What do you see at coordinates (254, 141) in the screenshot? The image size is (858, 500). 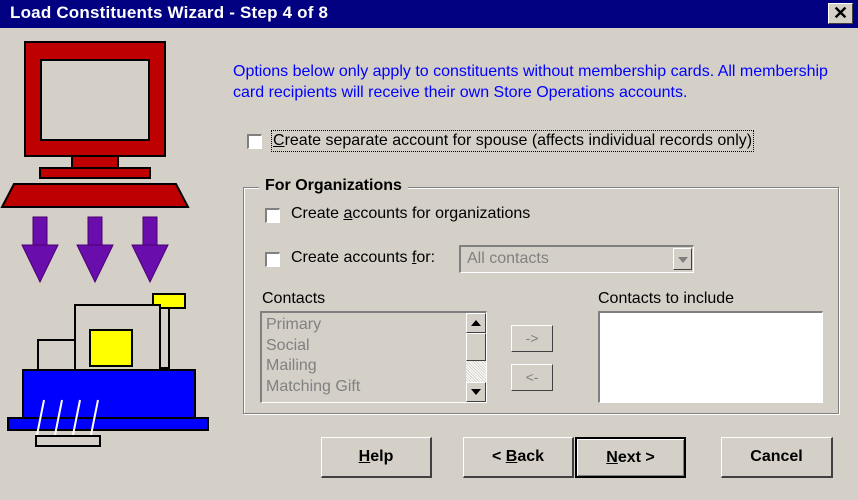 I see `spouse-account-checkbox` at bounding box center [254, 141].